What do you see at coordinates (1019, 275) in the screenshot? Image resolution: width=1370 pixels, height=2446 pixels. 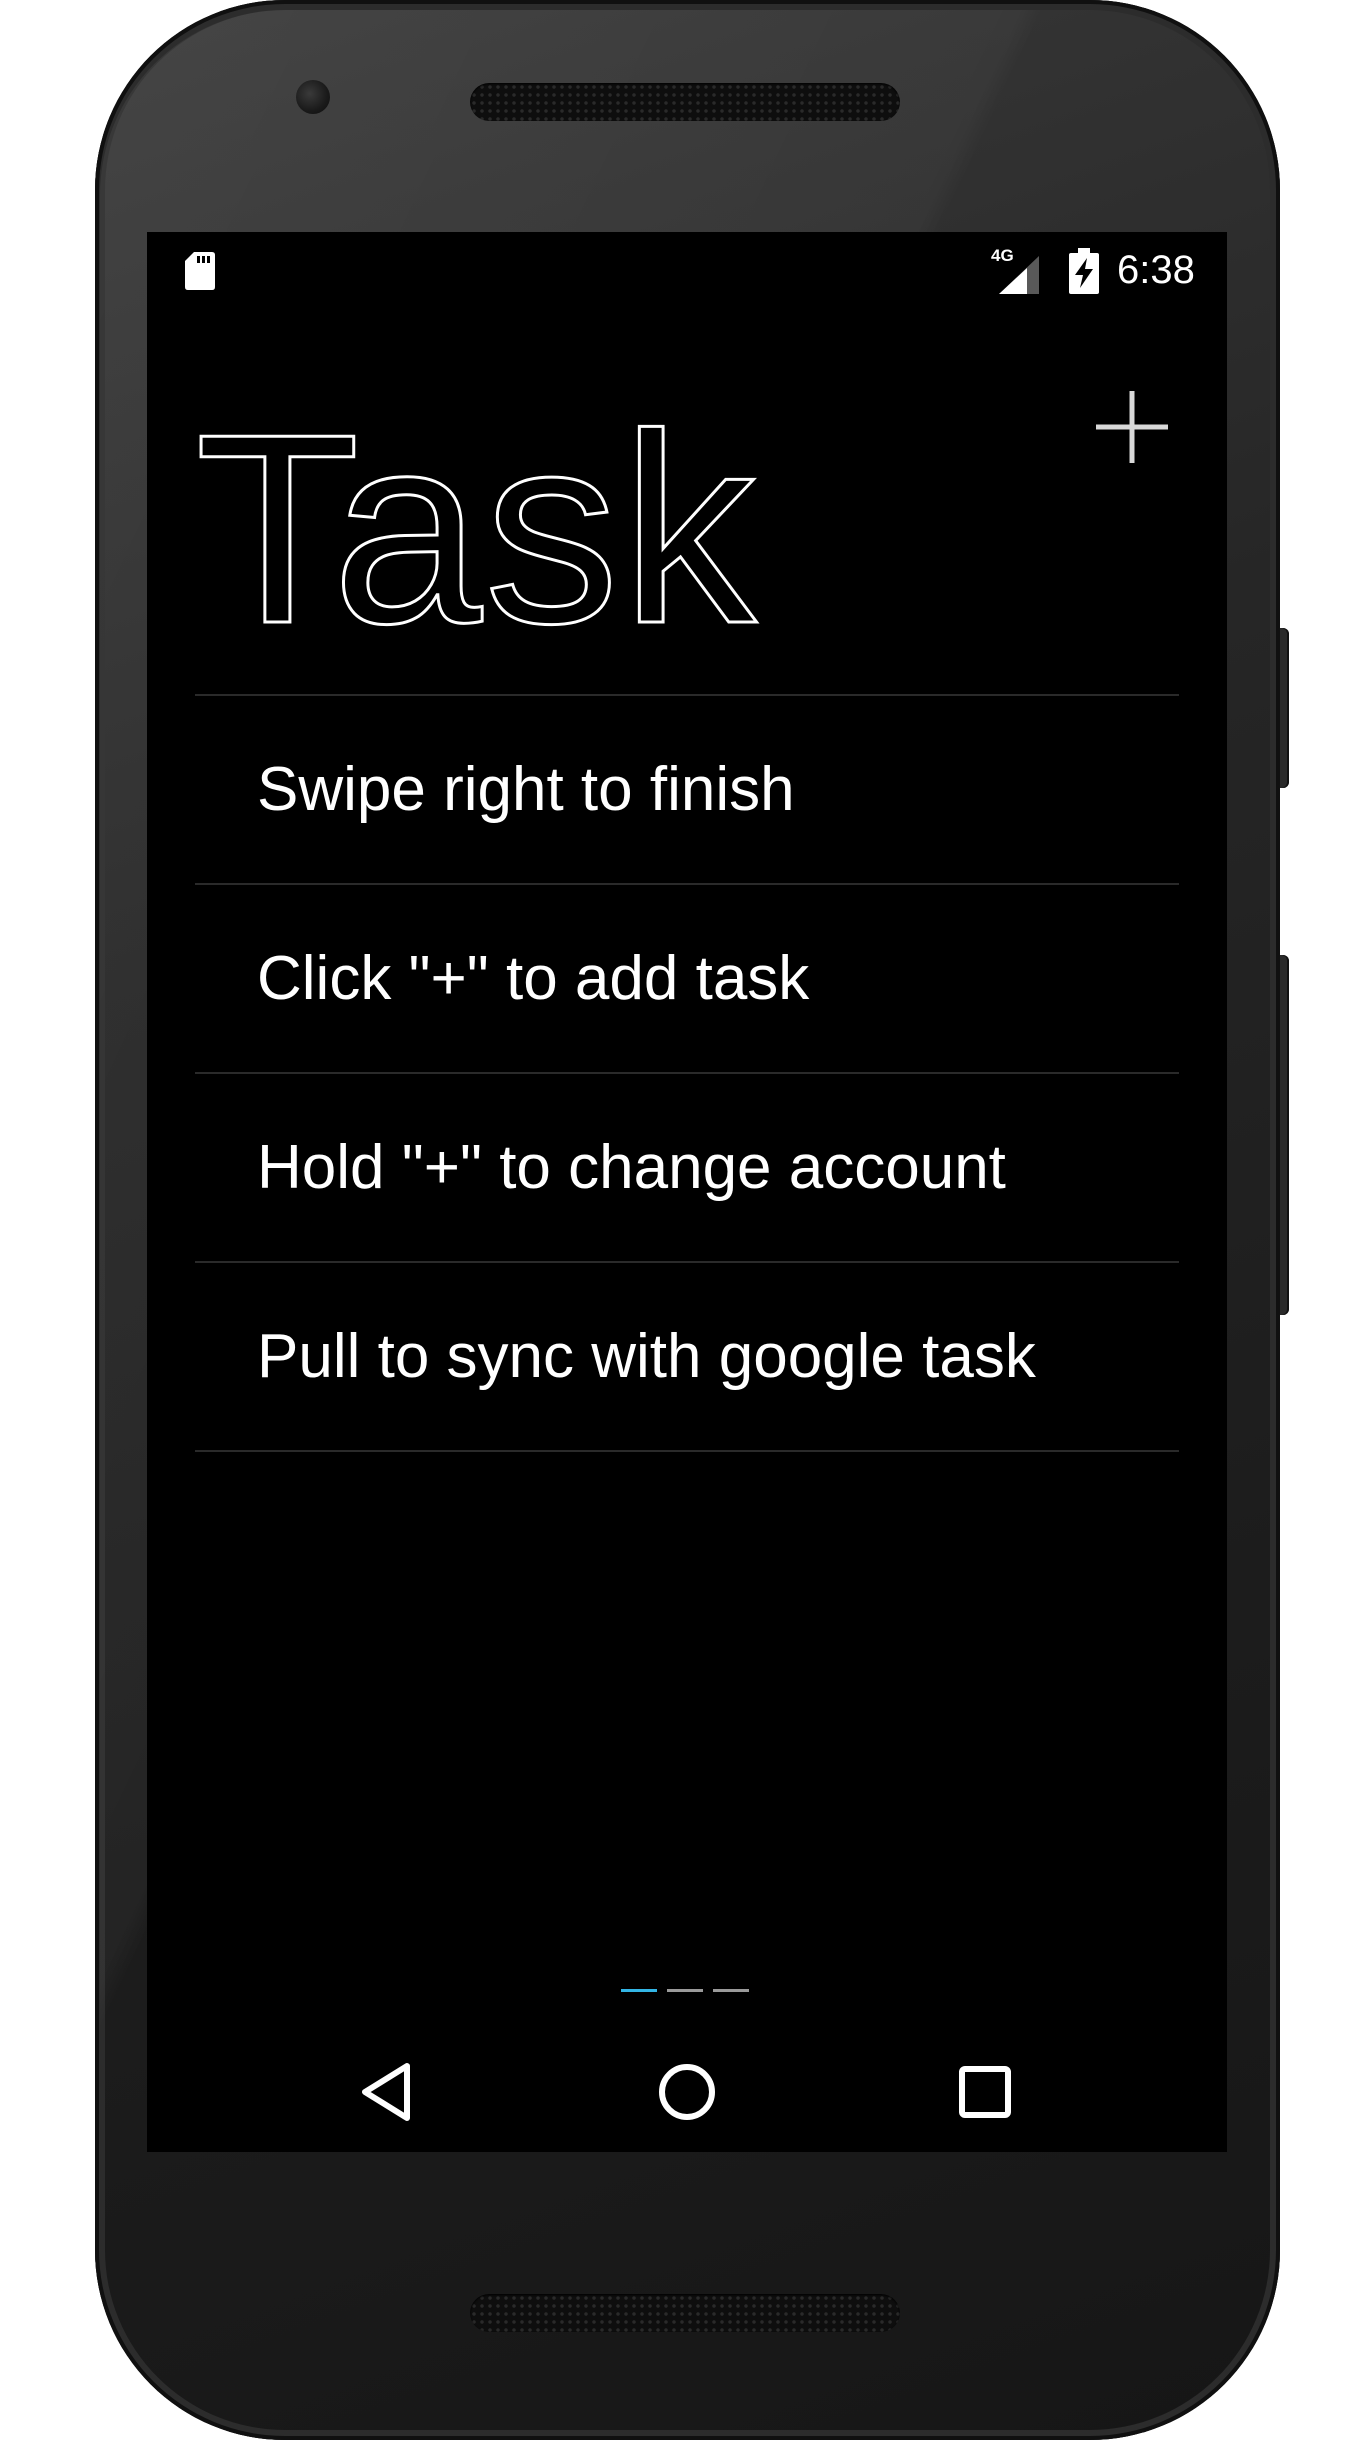 I see `cell-signal-icon` at bounding box center [1019, 275].